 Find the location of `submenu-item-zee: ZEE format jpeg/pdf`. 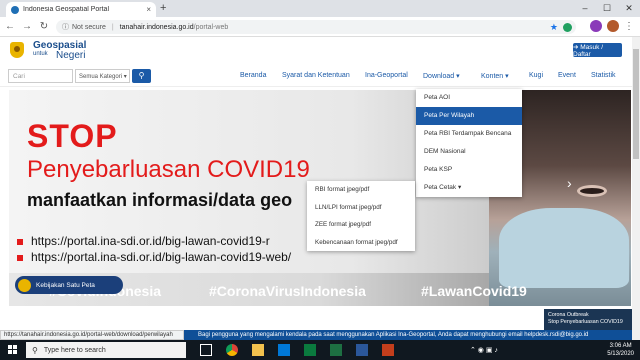

submenu-item-zee: ZEE format jpeg/pdf is located at coordinates (361, 225).